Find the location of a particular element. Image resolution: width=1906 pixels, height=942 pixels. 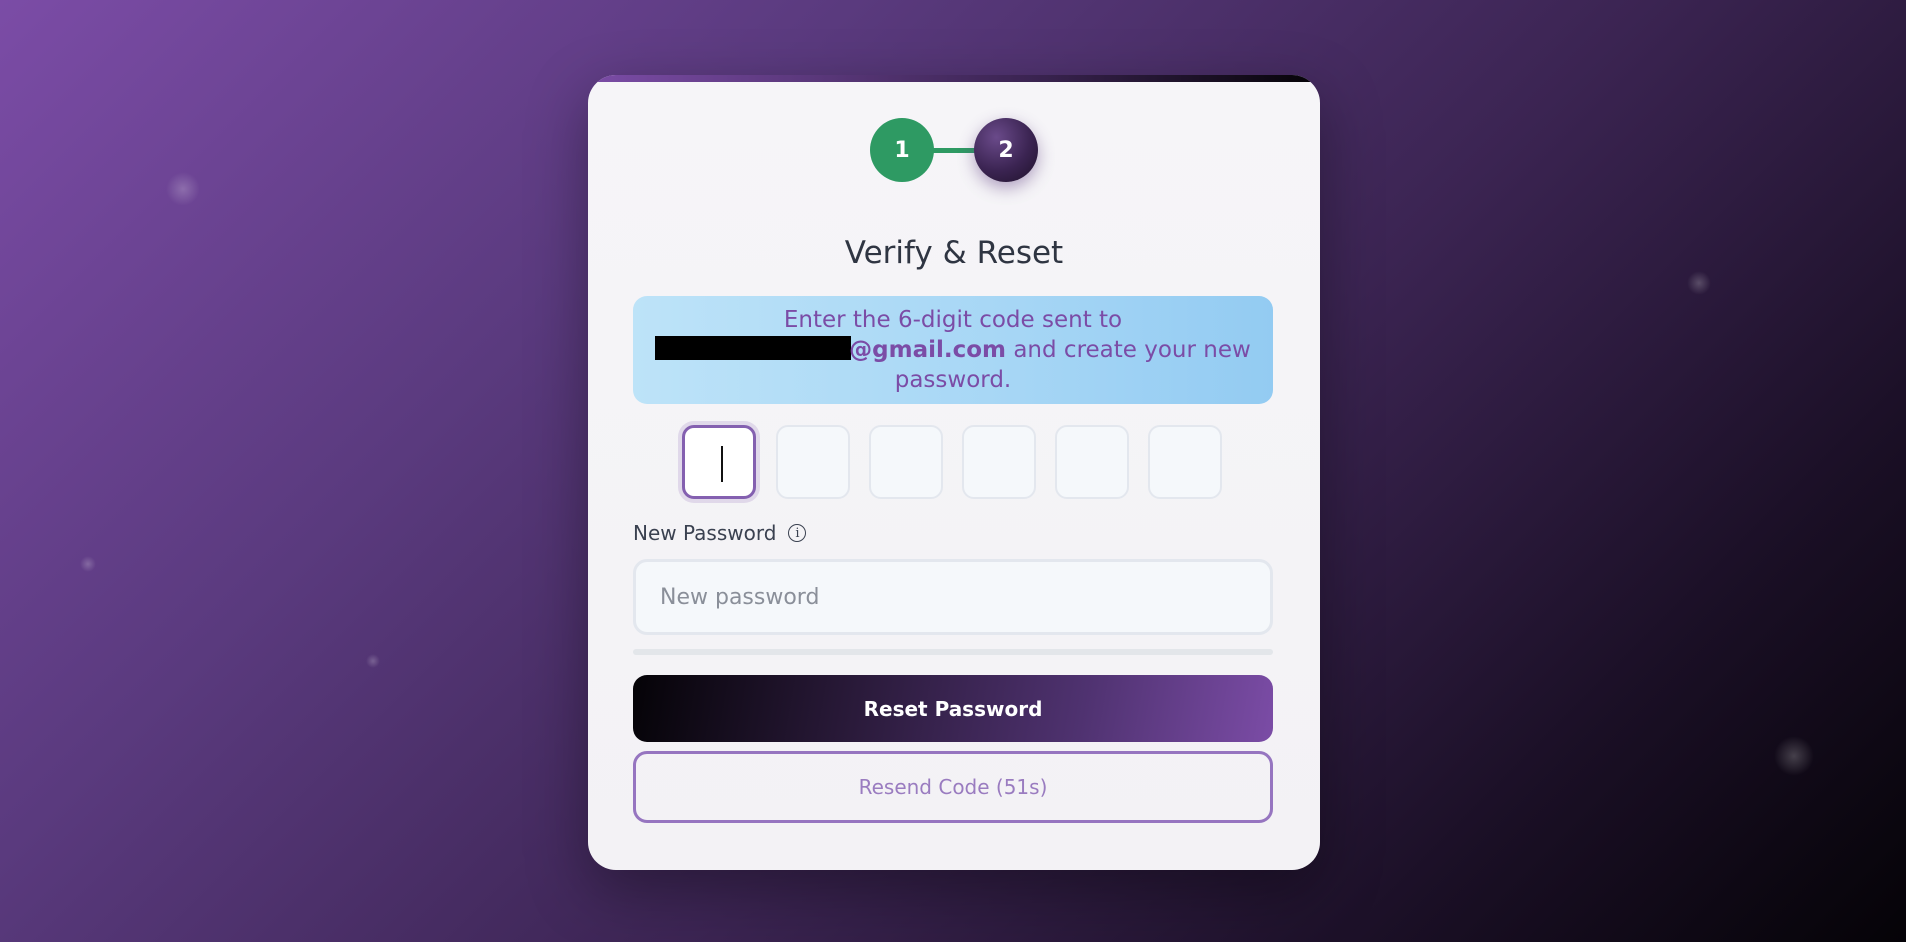

resend-code-button: Resend Code (51s) is located at coordinates (953, 787).